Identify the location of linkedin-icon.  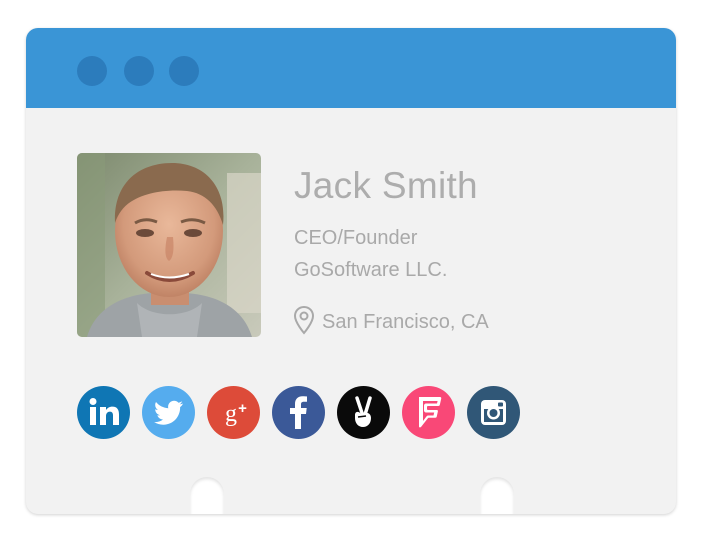
(103, 412).